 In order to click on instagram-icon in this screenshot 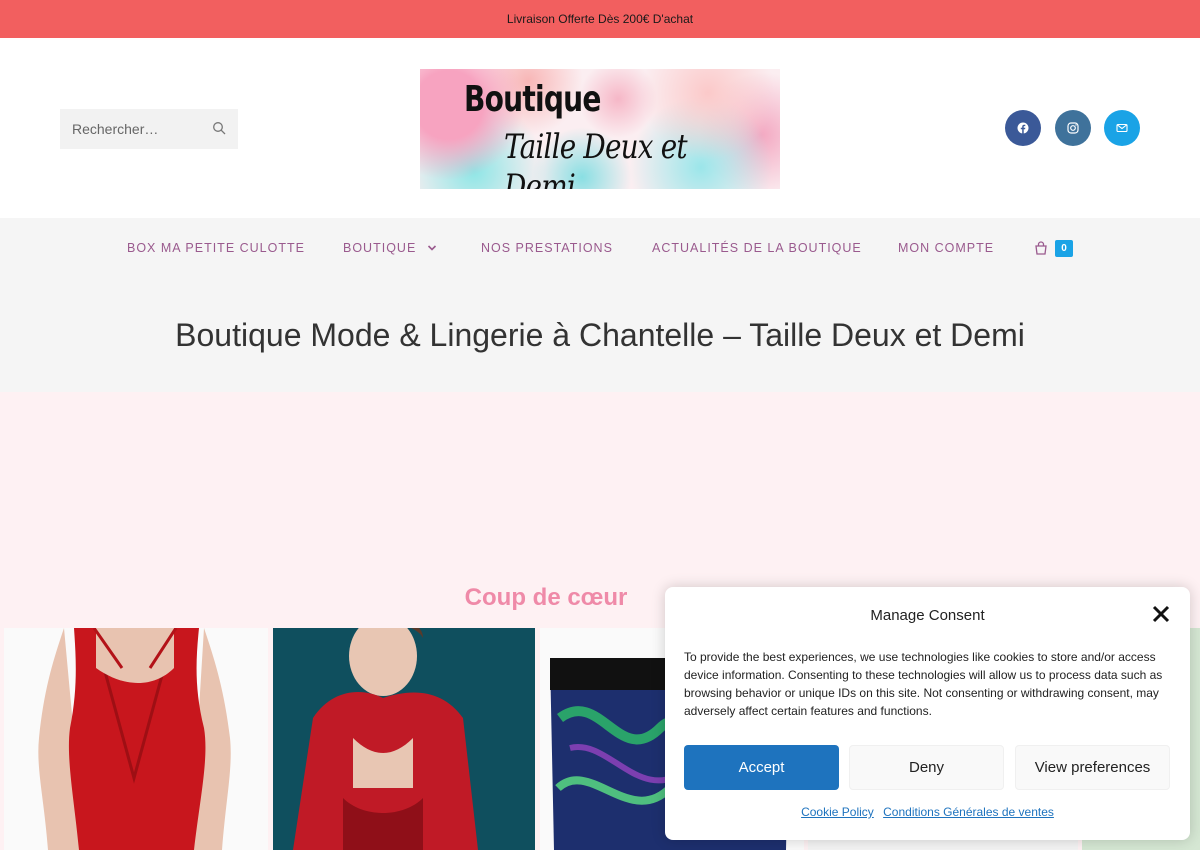, I will do `click(1073, 128)`.